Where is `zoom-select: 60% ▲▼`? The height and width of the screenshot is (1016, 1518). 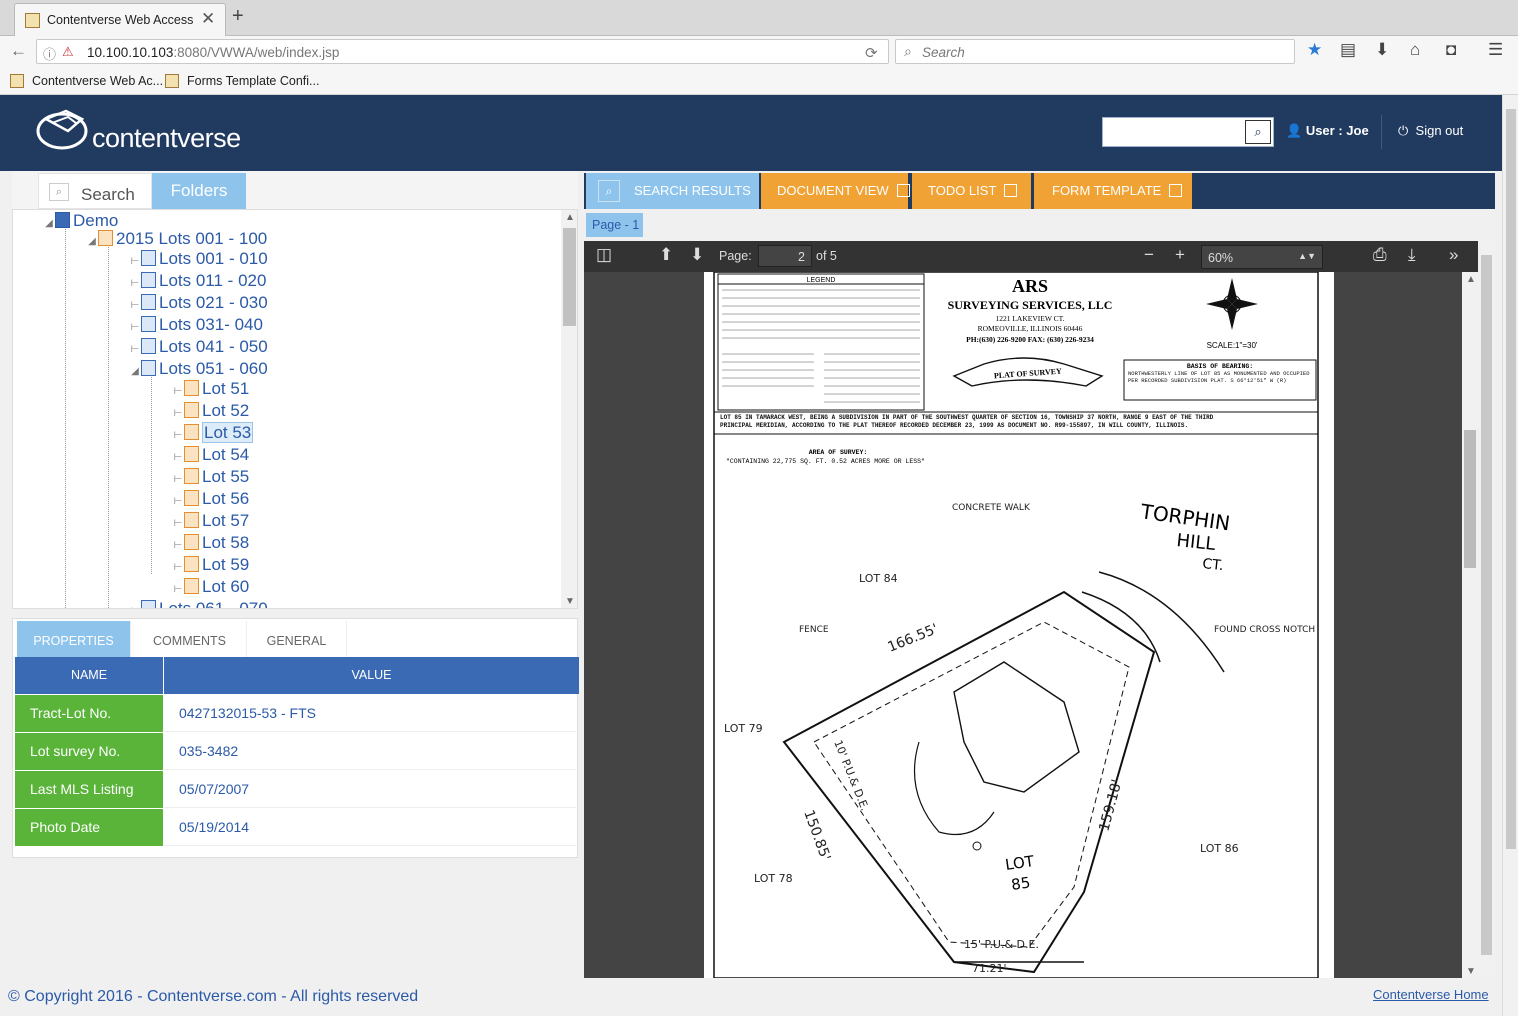 zoom-select: 60% ▲▼ is located at coordinates (1262, 257).